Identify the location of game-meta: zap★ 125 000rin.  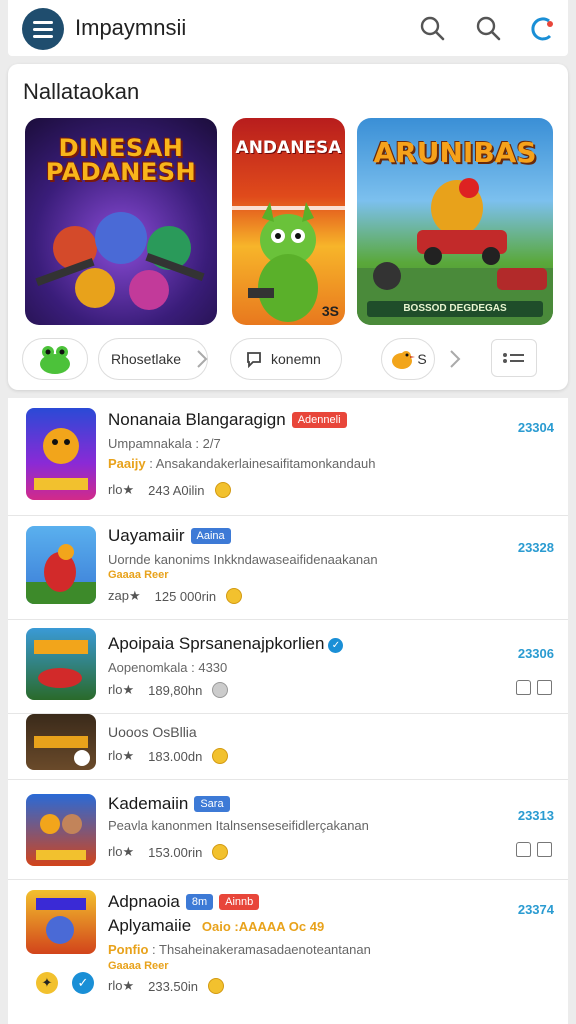
(175, 596).